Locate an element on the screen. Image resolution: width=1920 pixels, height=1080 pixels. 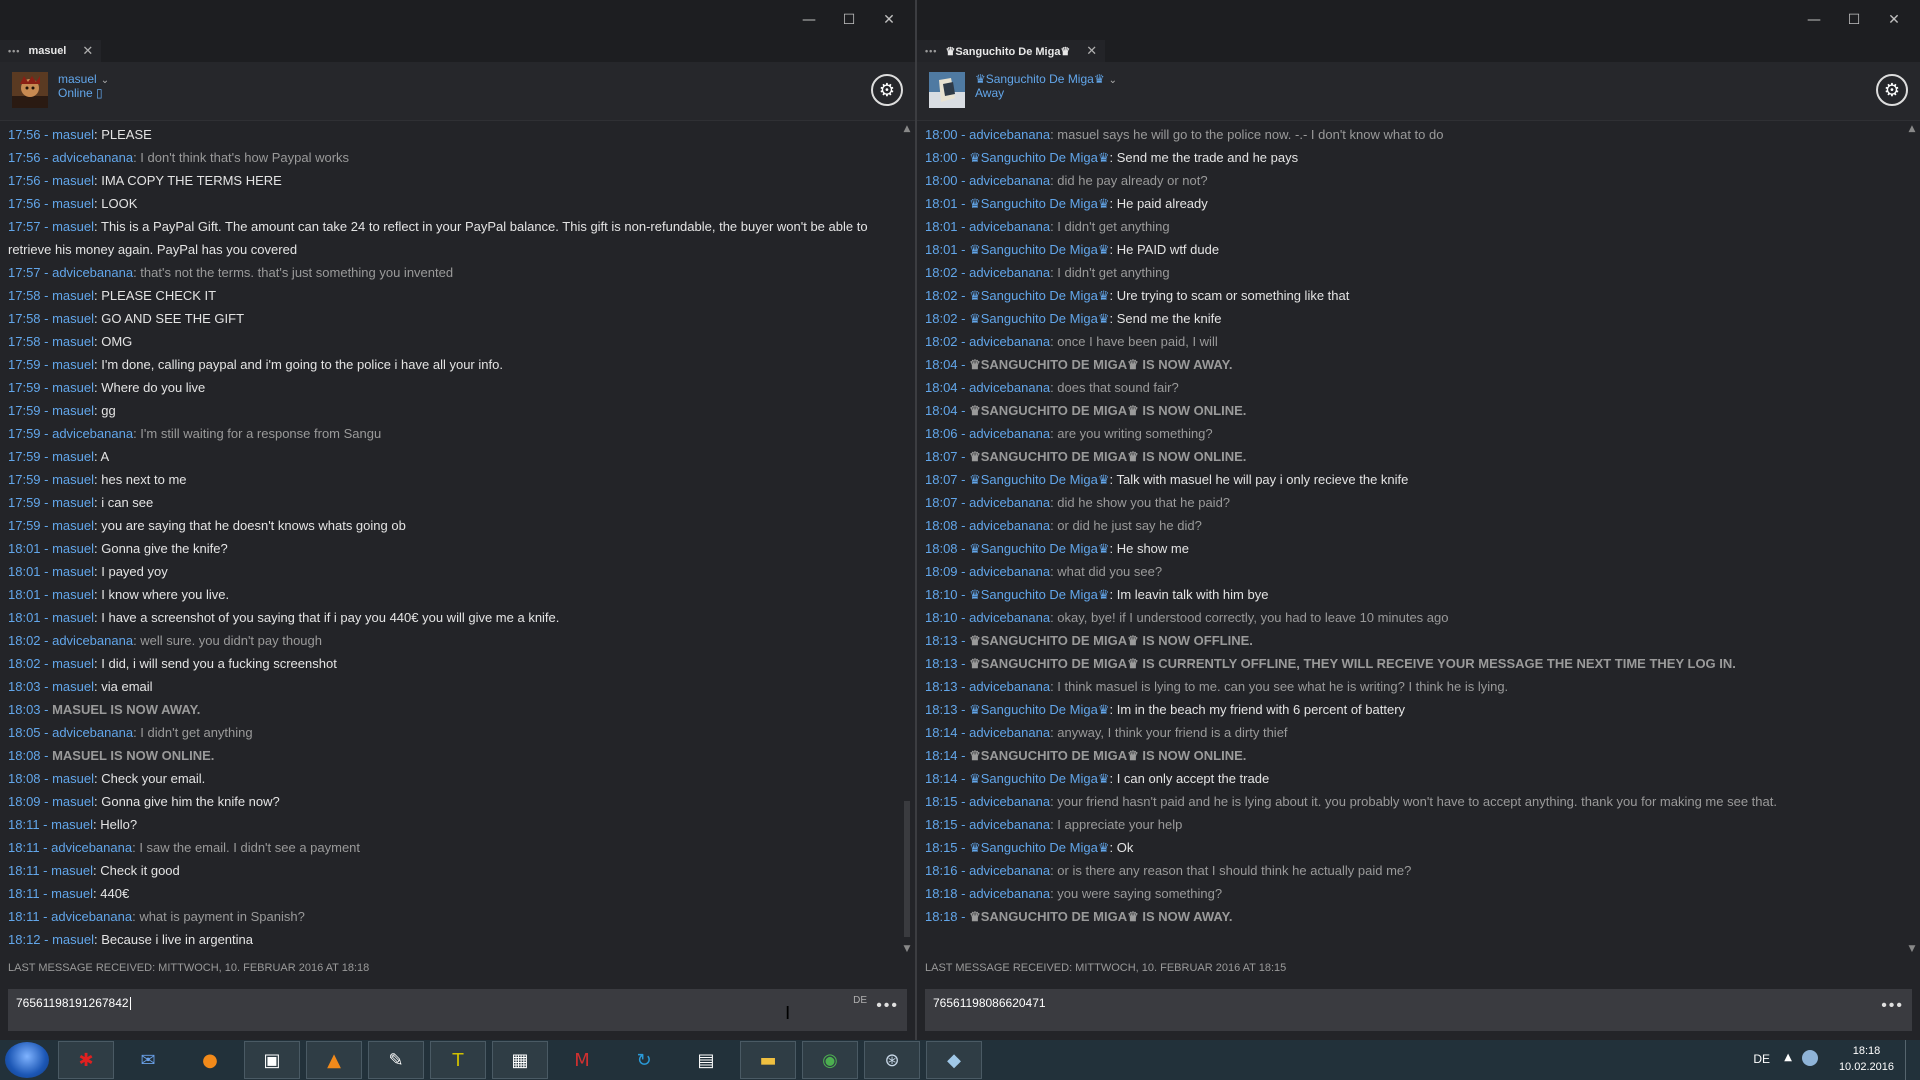
scroll-down-icon: ▼ is located at coordinates (907, 949).